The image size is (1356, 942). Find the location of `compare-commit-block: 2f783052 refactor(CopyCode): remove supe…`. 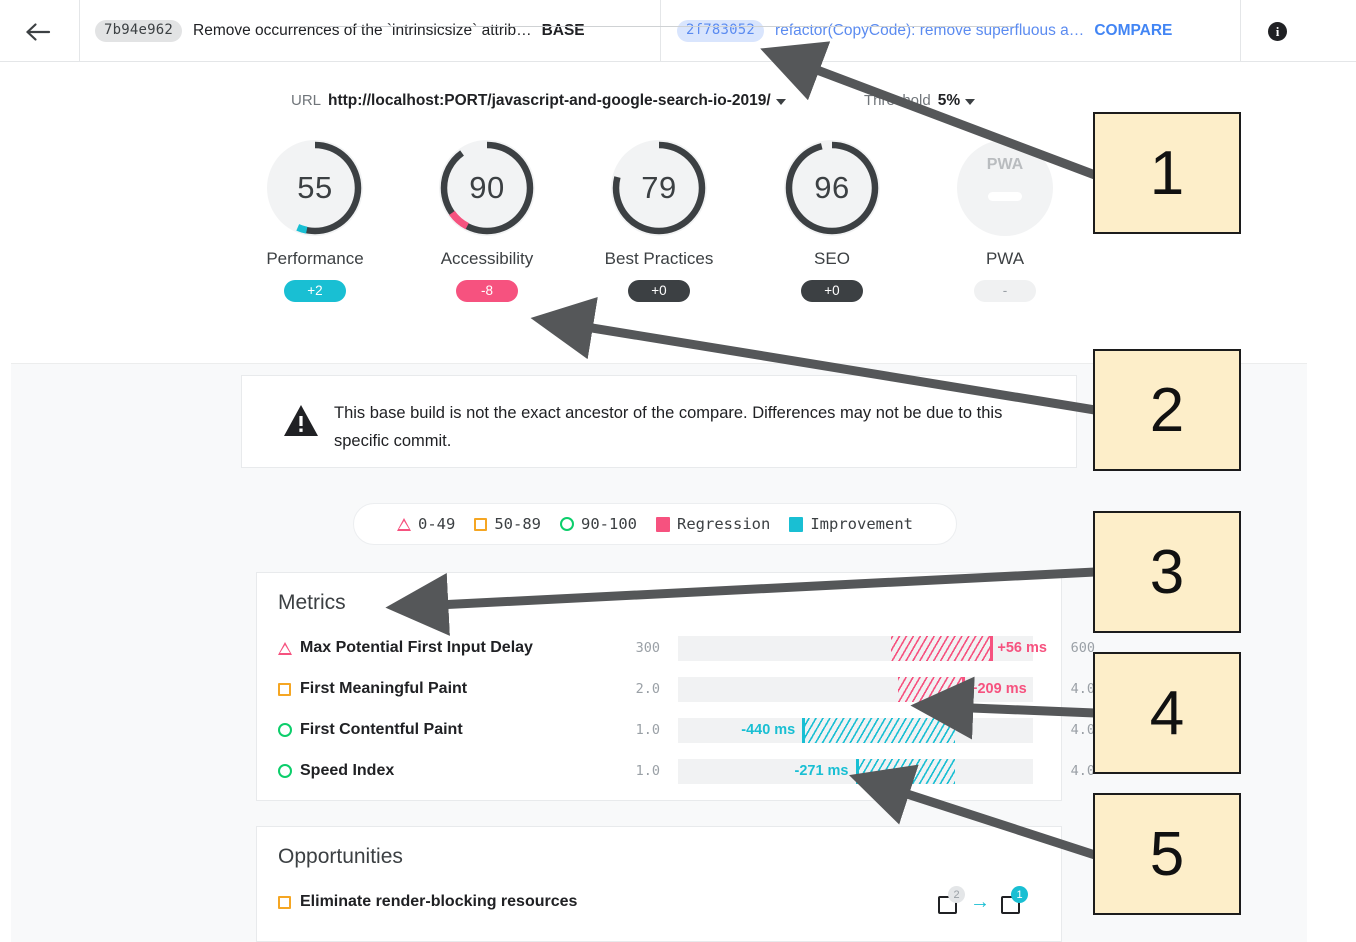

compare-commit-block: 2f783052 refactor(CopyCode): remove supe… is located at coordinates (924, 31).